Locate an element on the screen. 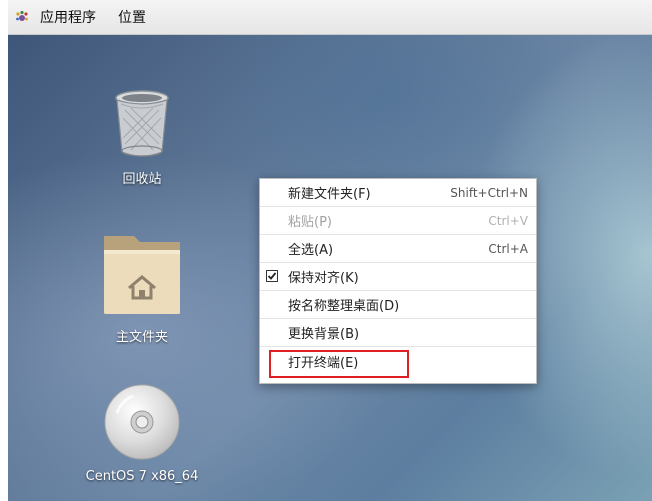 The height and width of the screenshot is (501, 652). disc-label: CentOS 7 x86_64 is located at coordinates (142, 476).